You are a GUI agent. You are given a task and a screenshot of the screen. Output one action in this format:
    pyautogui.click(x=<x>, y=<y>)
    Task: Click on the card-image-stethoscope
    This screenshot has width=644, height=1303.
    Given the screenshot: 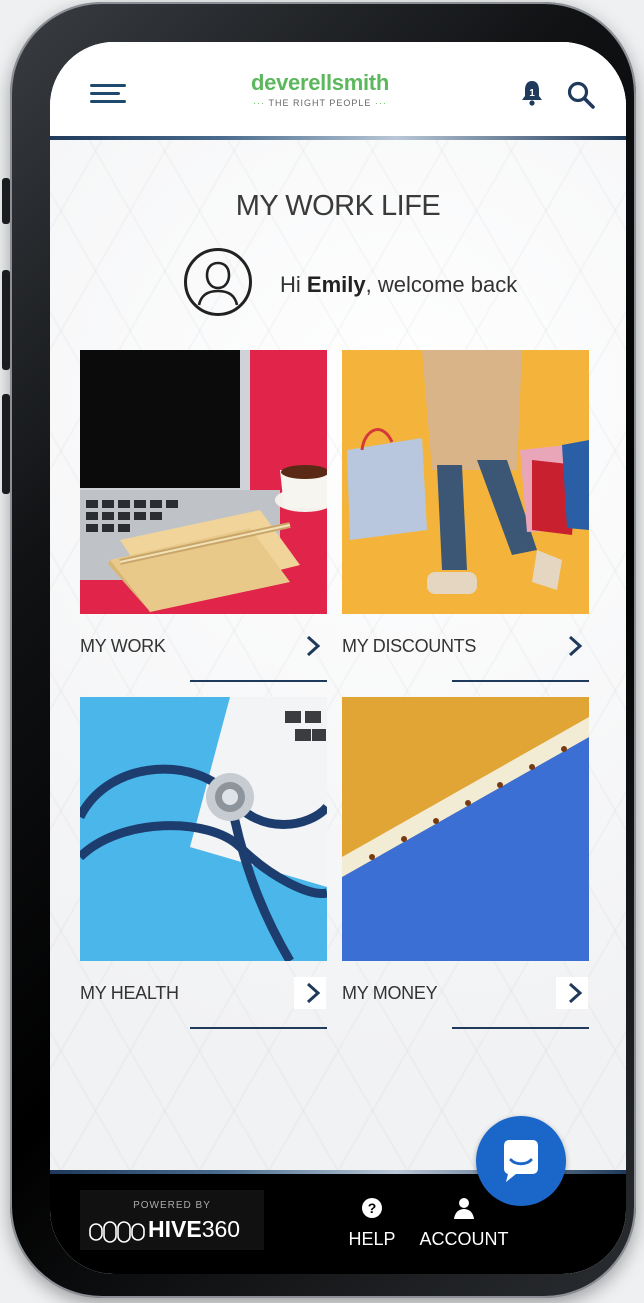 What is the action you would take?
    pyautogui.click(x=203, y=829)
    